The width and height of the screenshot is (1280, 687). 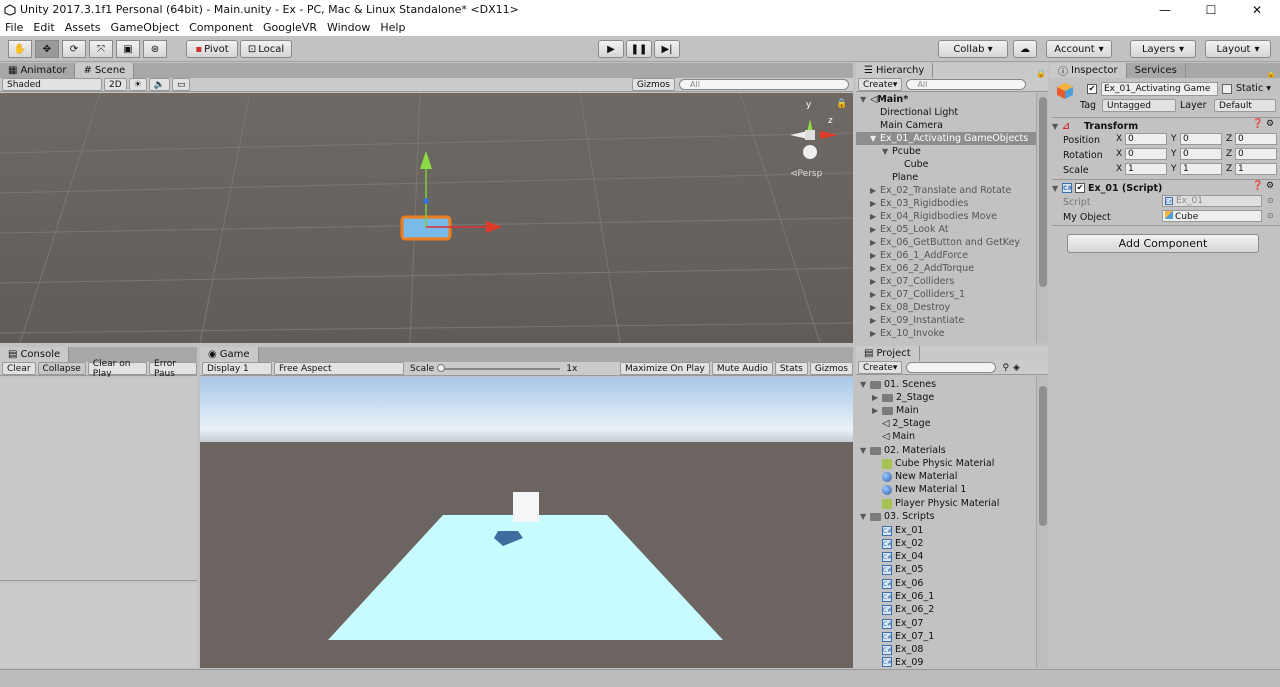 I want to click on hand-tool-button: ✋, so click(x=20, y=49).